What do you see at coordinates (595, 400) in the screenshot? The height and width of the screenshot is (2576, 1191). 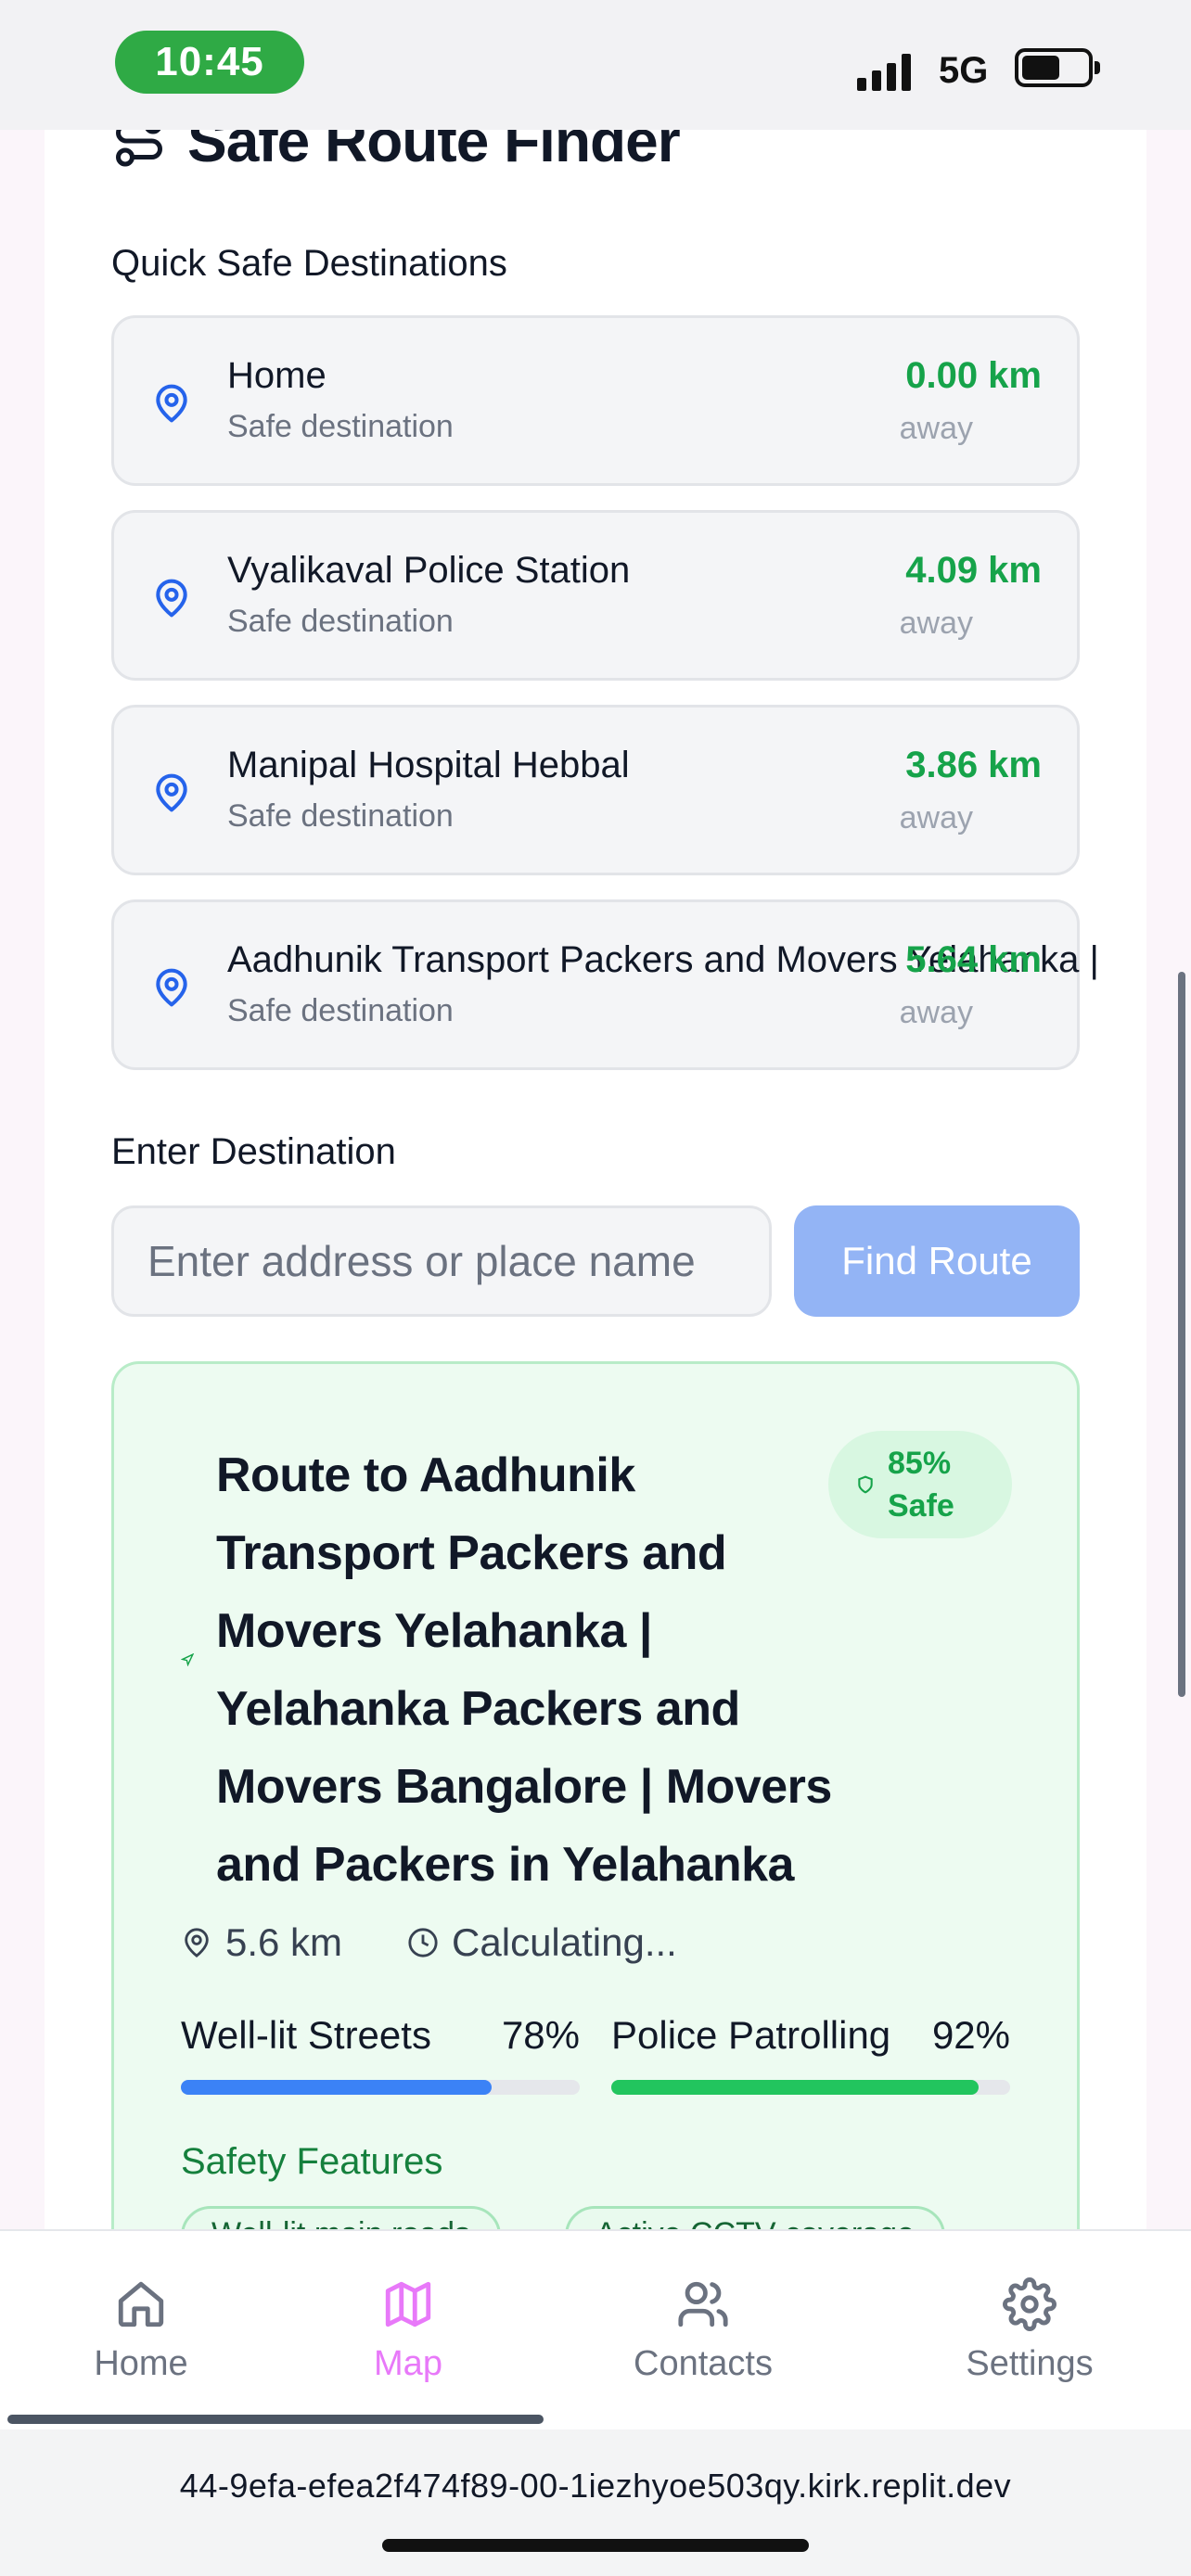 I see `destination-item-home: Home Safe destination 0.00 km away` at bounding box center [595, 400].